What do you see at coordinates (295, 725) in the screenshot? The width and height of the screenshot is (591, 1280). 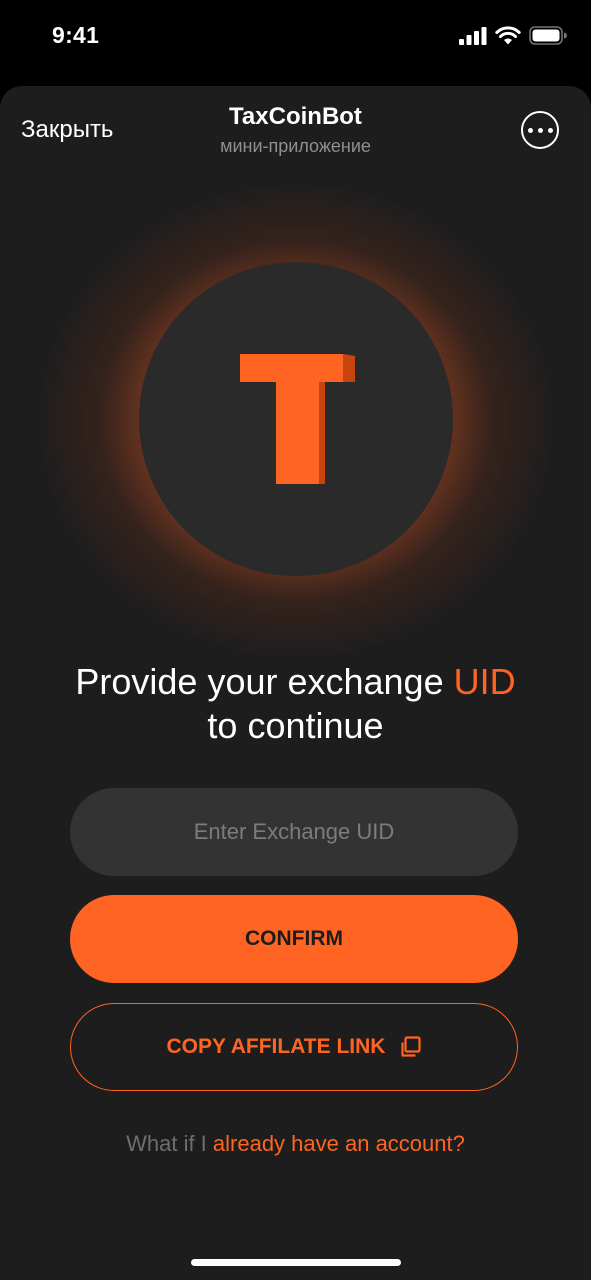 I see `headline-part2: to continue` at bounding box center [295, 725].